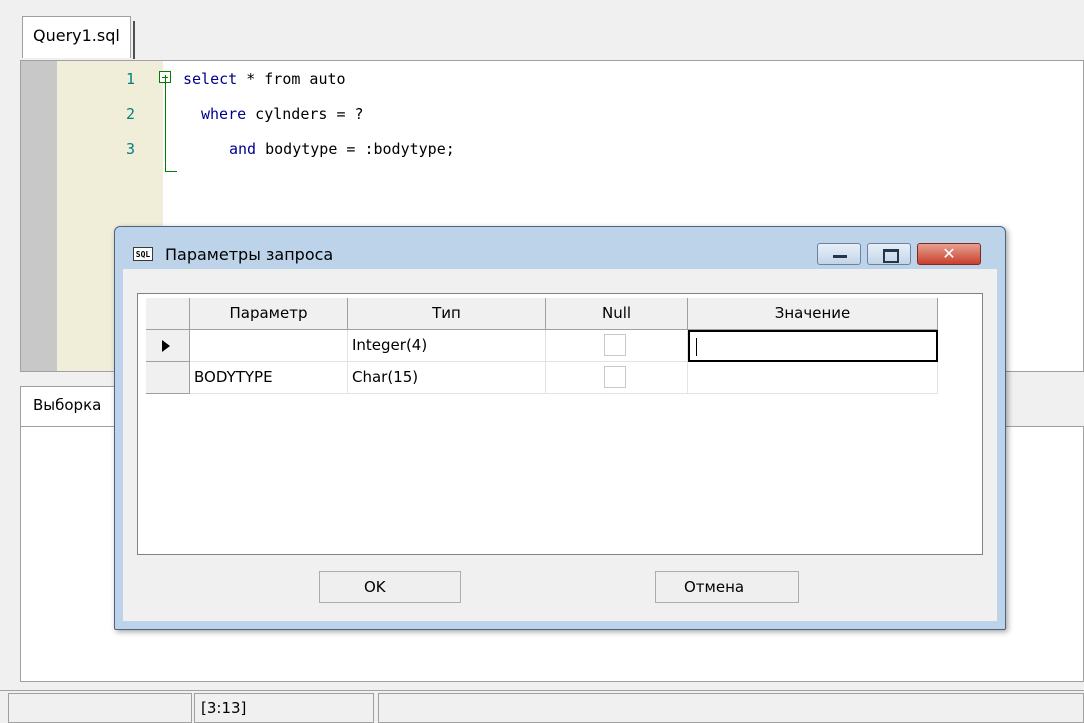 The image size is (1084, 723). I want to click on document-tabstrip: Query1.sql, so click(542, 30).